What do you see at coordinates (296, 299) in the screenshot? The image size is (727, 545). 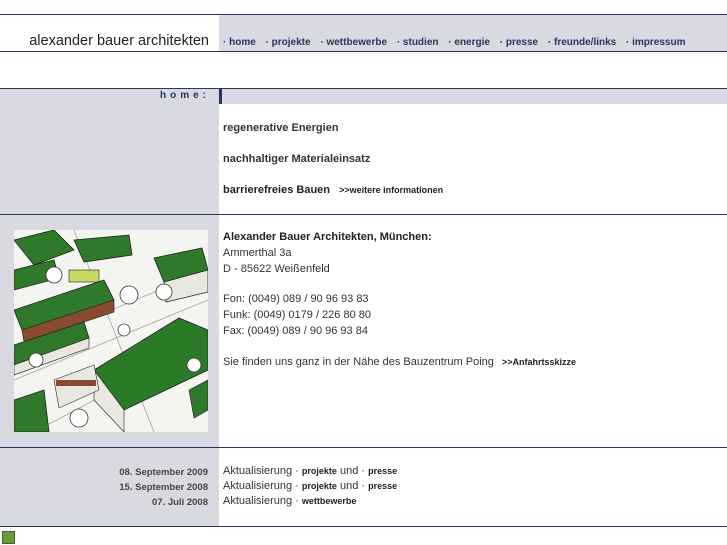 I see `contact-phone: Fon: (0049) 089 / 90 96 93 83` at bounding box center [296, 299].